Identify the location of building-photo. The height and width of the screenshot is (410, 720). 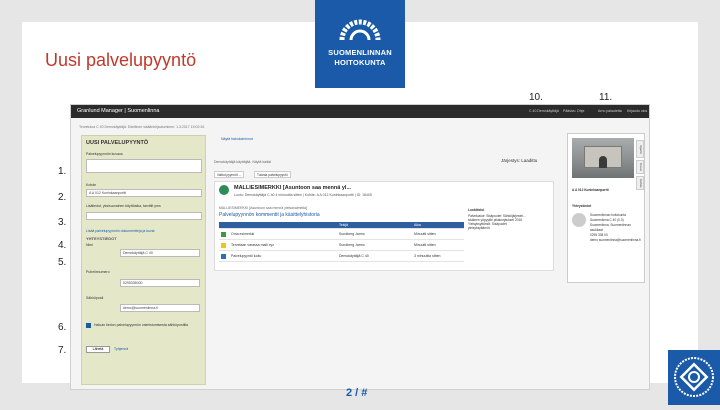
(603, 158).